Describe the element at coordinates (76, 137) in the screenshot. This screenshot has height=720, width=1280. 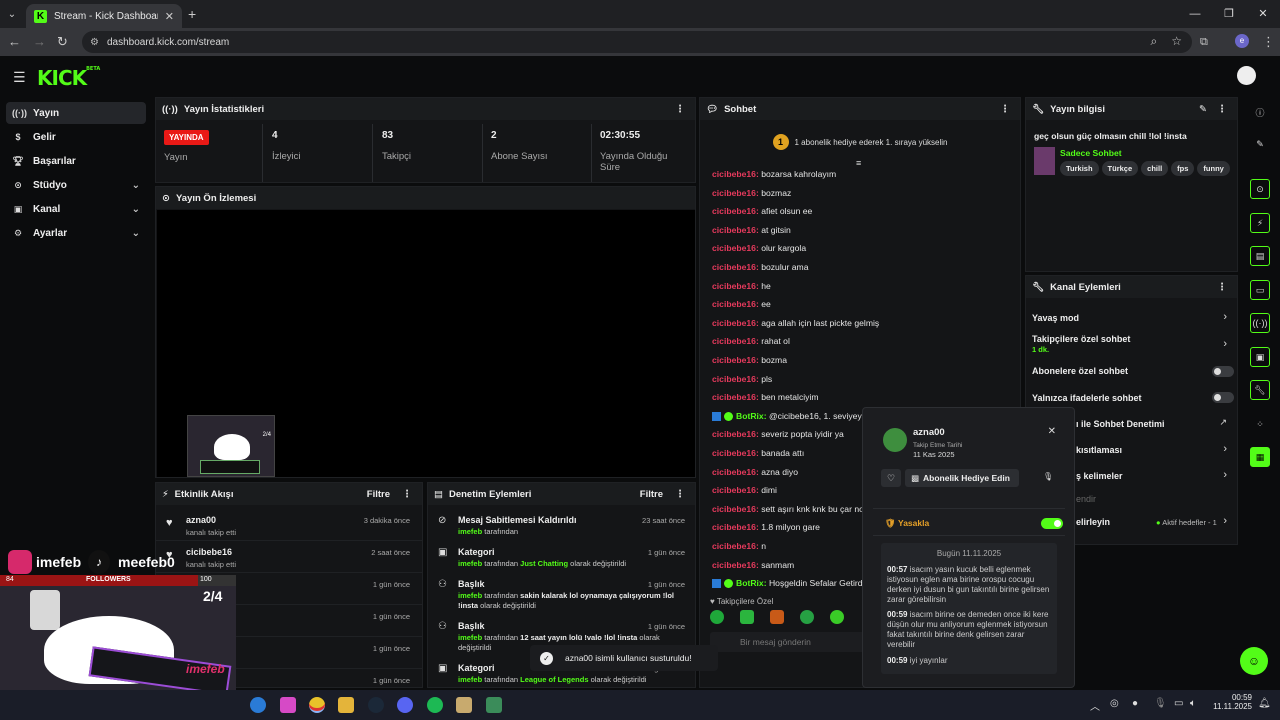
I see `nav-item-gelir: $ Gelir` at that location.